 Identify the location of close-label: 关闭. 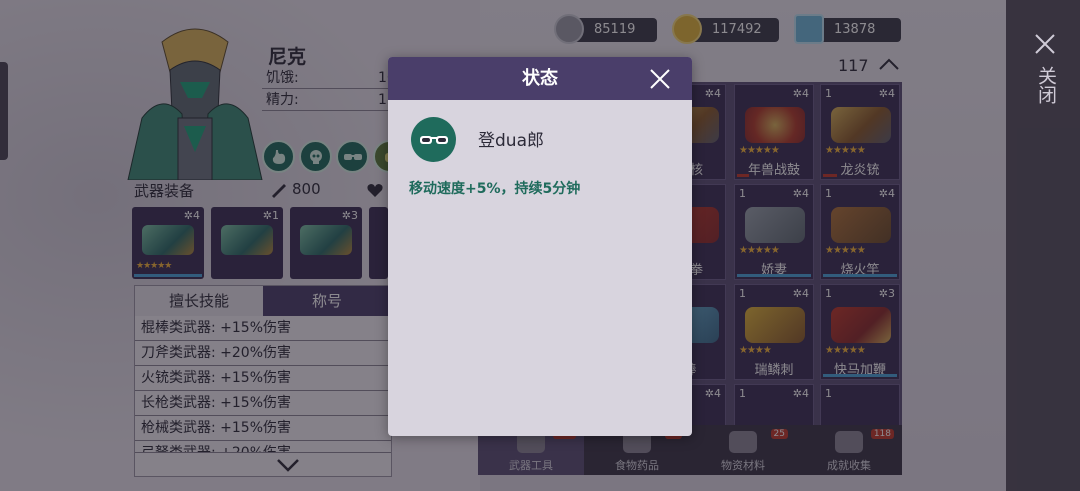
(1046, 85).